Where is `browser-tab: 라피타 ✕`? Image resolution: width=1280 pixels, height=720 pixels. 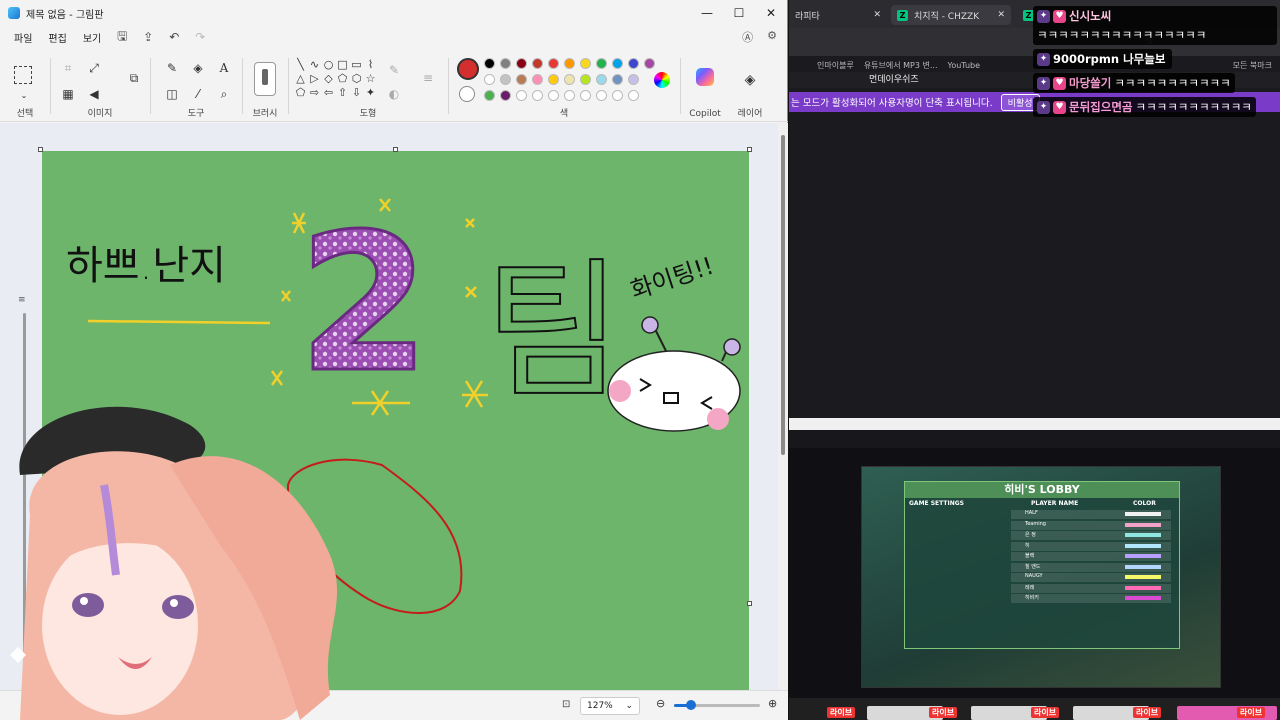
browser-tab: 라피타 ✕ is located at coordinates (838, 15).